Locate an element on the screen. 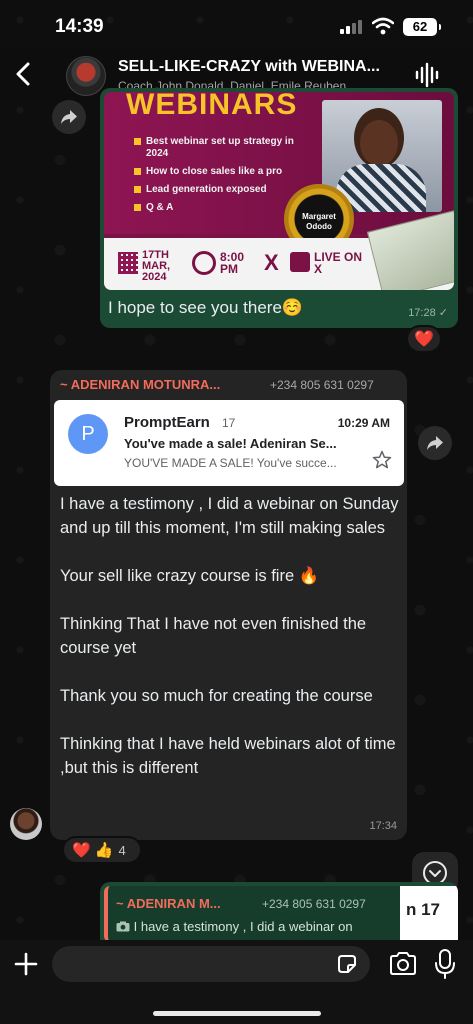 The image size is (473, 1024). calendar-icon is located at coordinates (128, 263).